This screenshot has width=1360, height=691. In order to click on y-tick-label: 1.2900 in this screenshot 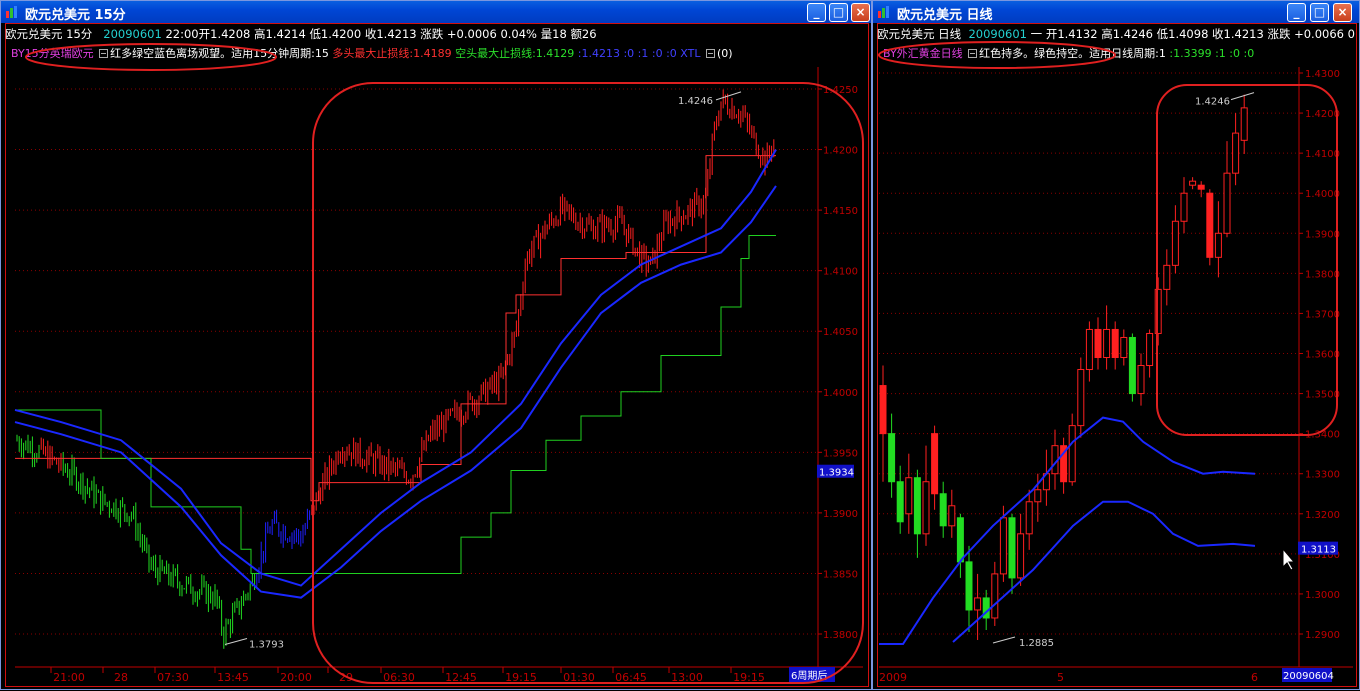, I will do `click(1322, 635)`.